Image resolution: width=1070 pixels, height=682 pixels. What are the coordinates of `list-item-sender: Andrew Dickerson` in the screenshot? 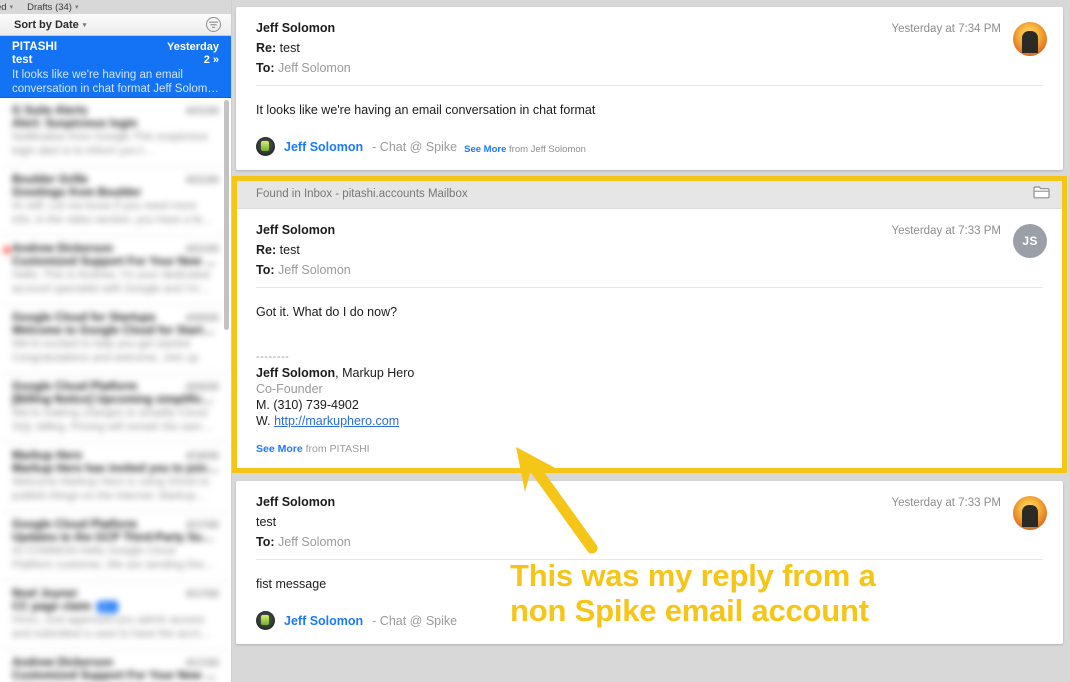 It's located at (62, 249).